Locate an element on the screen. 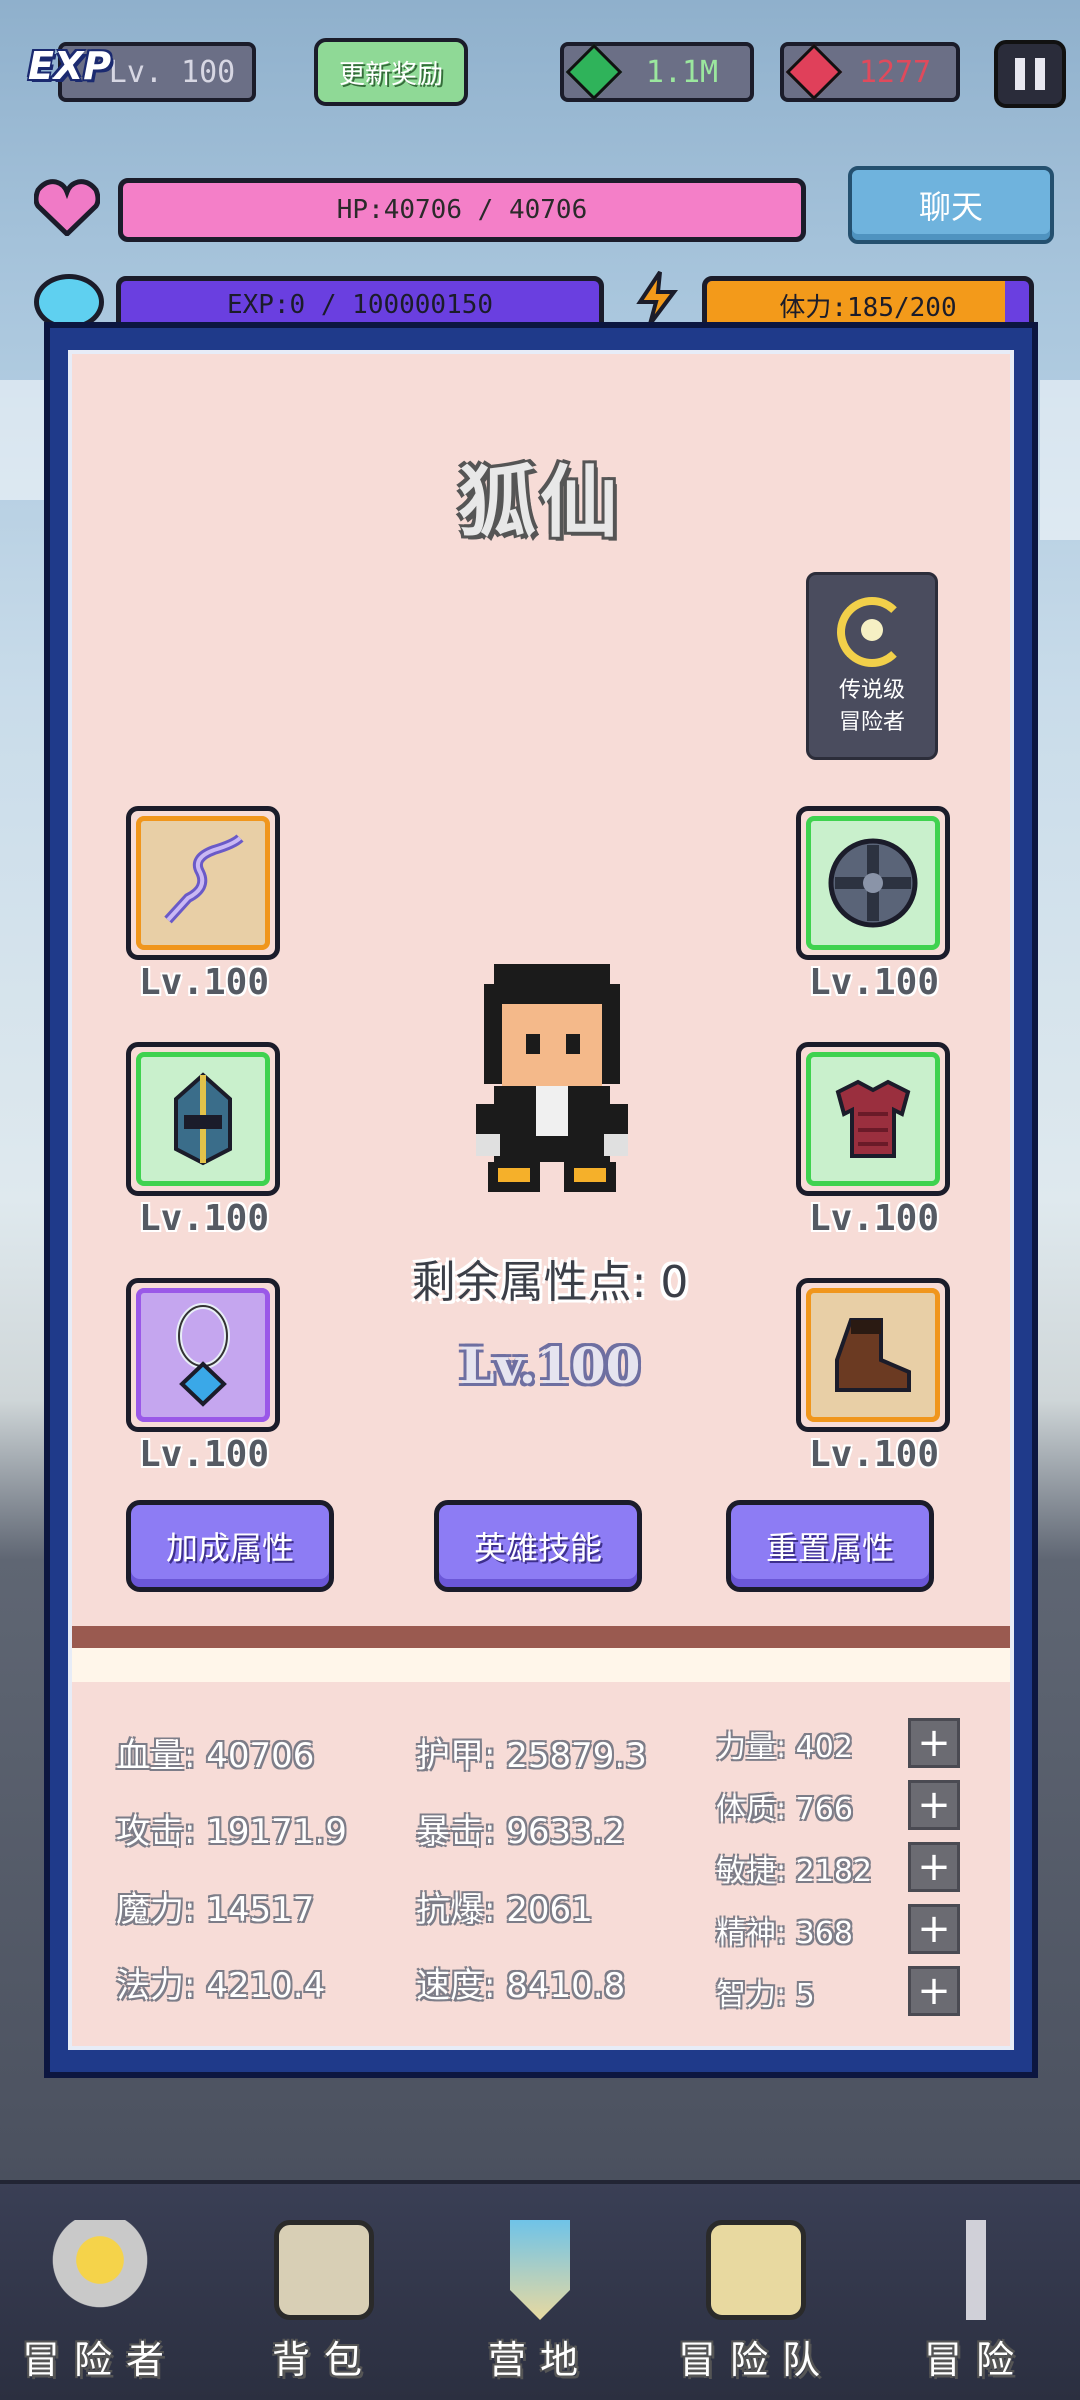  update-reward-button: 更新奖励 is located at coordinates (391, 72).